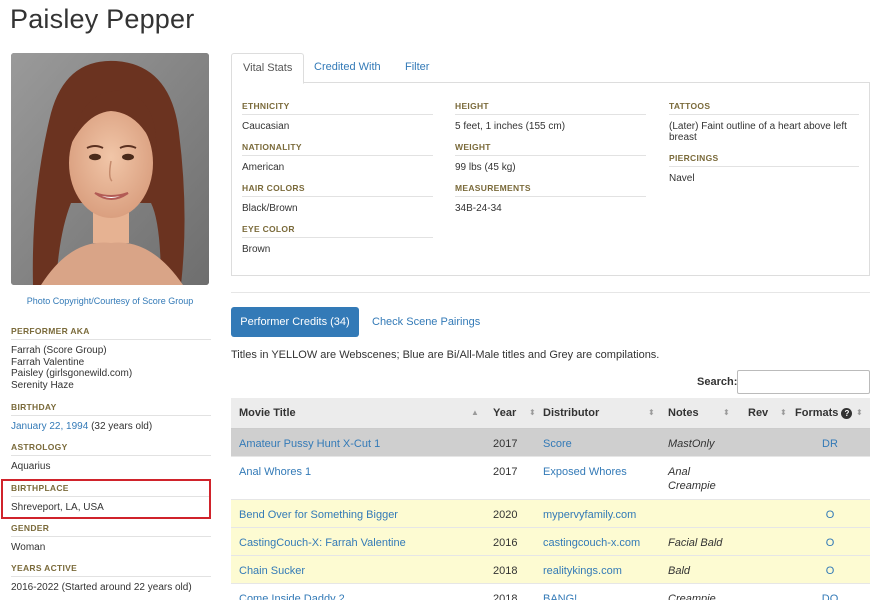  I want to click on table-row: Come Inside Daddy 2 2018 BANG! Creampie DO, so click(550, 592).